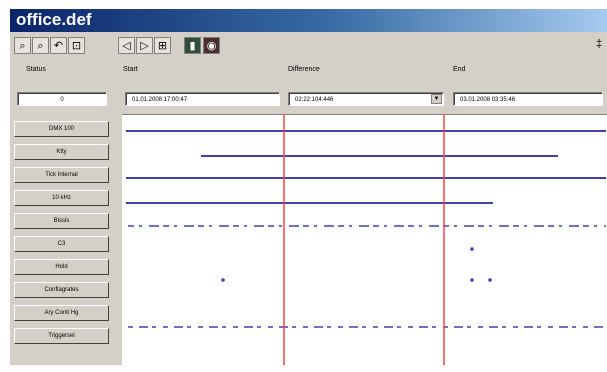 The image size is (607, 372). I want to click on window-title: office.def, so click(54, 19).